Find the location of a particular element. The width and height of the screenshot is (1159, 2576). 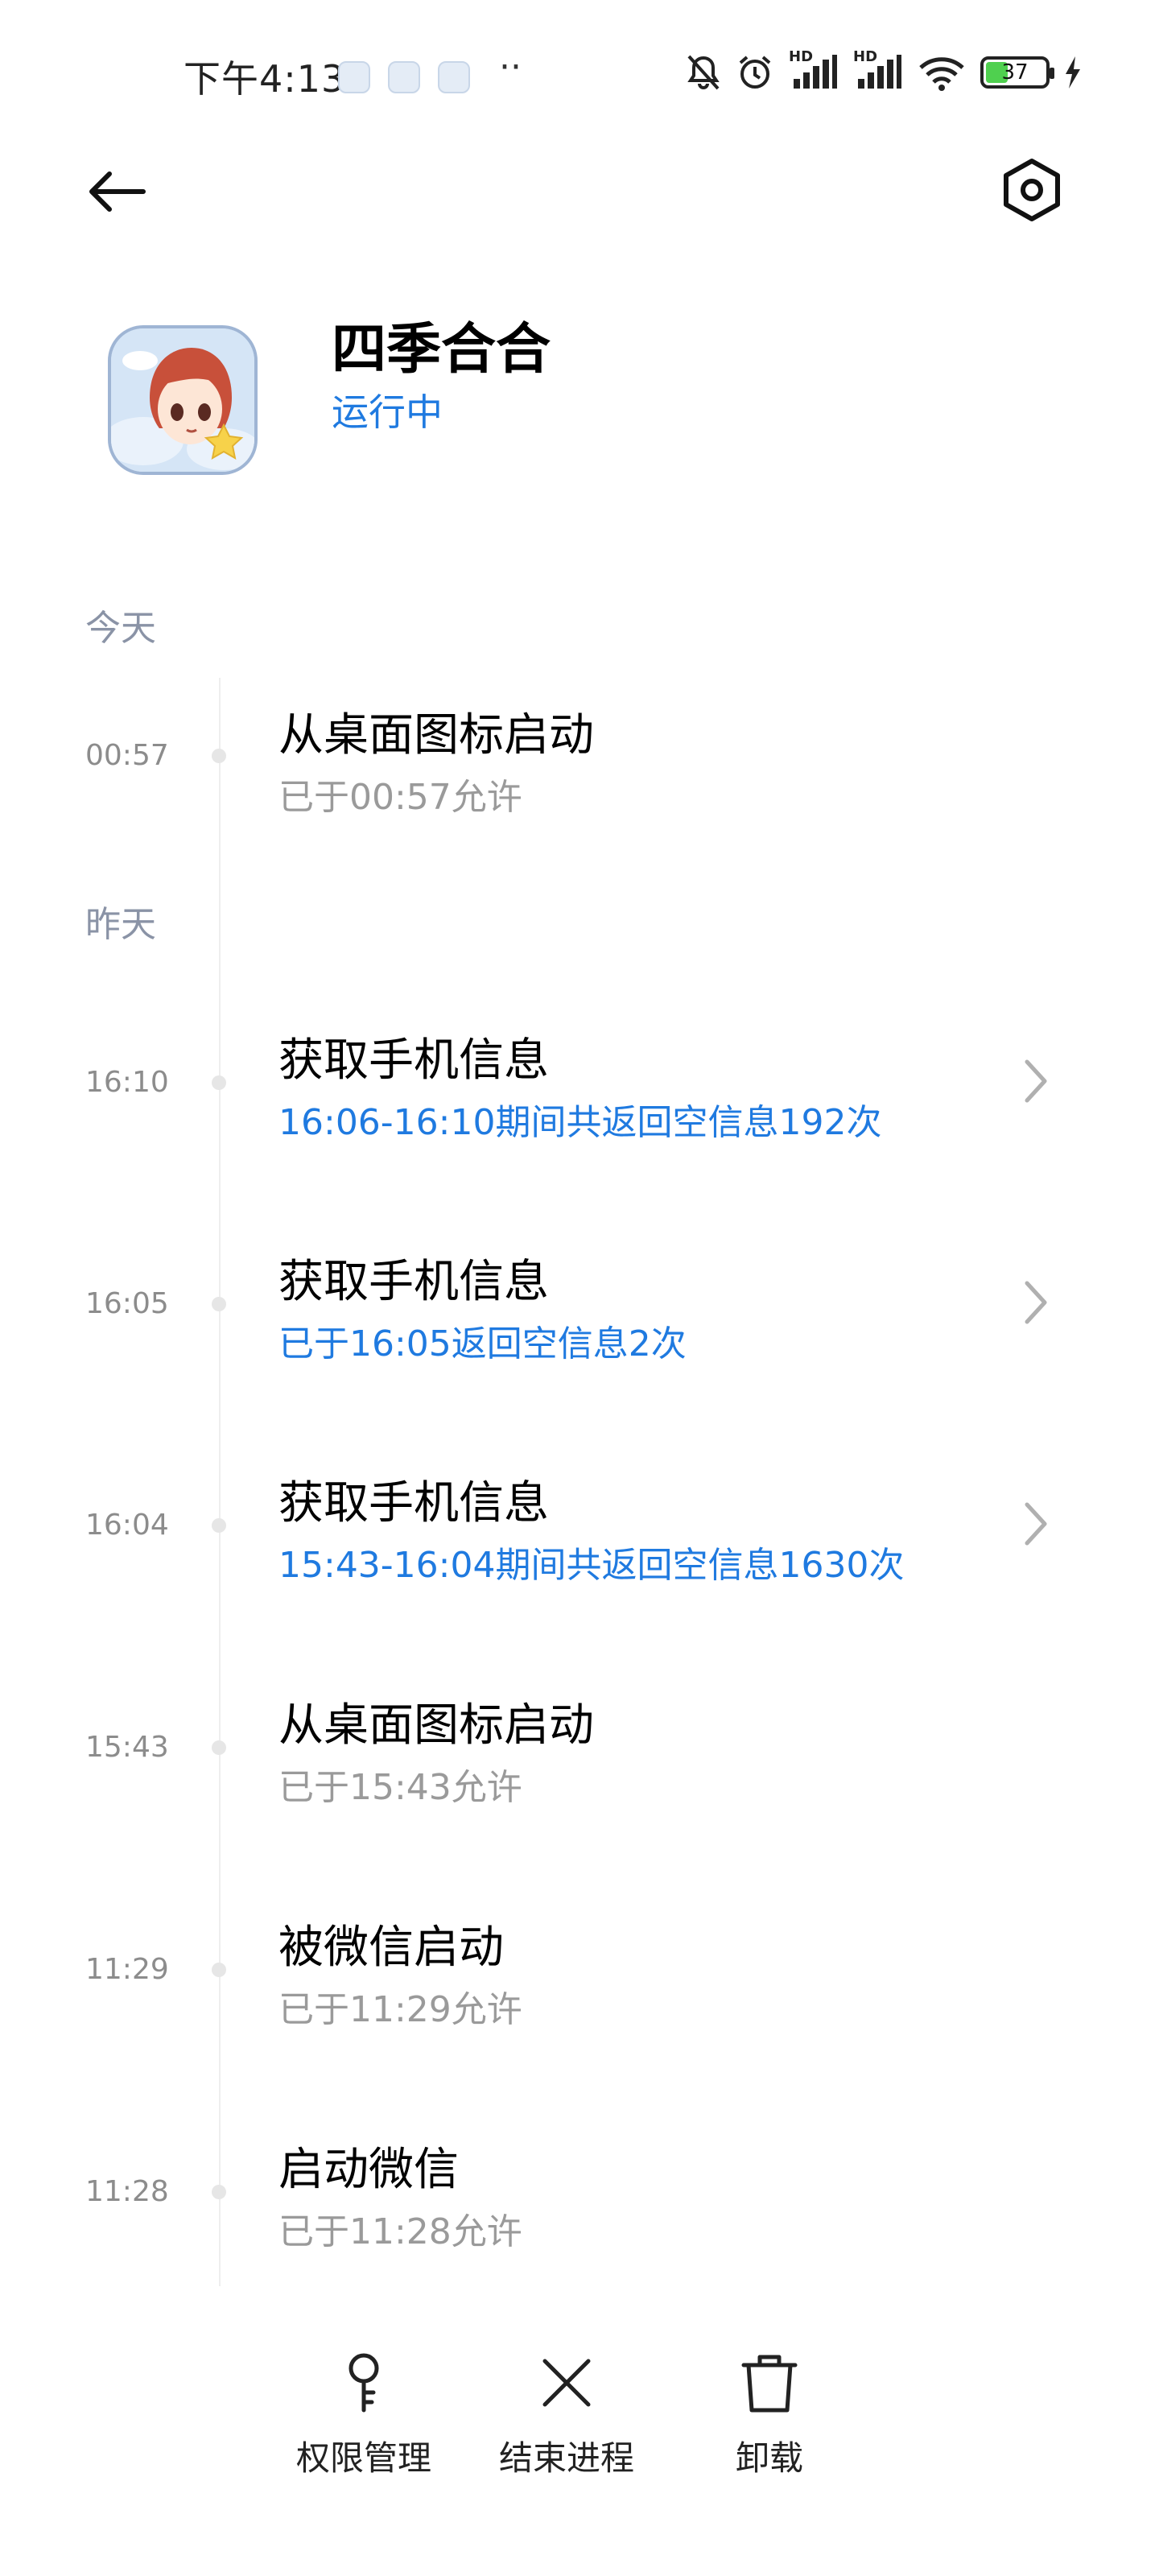

entry-time: 11:28 is located at coordinates (127, 2191).